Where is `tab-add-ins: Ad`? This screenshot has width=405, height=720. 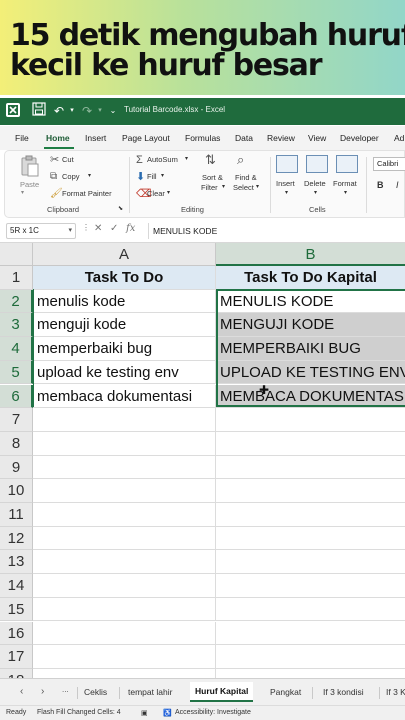
tab-add-ins: Ad is located at coordinates (399, 138).